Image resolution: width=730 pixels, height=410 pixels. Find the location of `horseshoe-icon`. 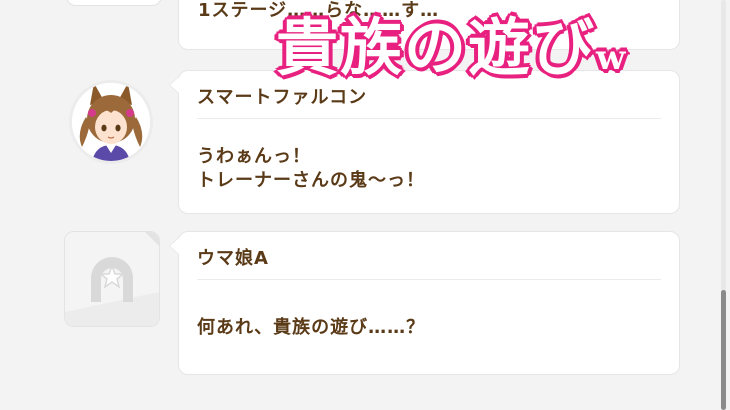

horseshoe-icon is located at coordinates (112, 279).